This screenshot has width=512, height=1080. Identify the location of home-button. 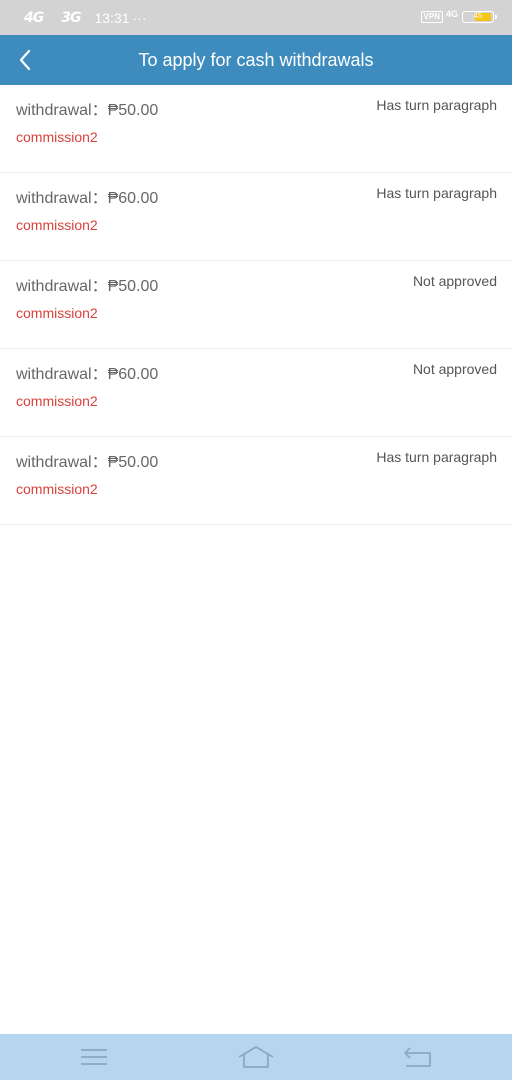
(256, 1057).